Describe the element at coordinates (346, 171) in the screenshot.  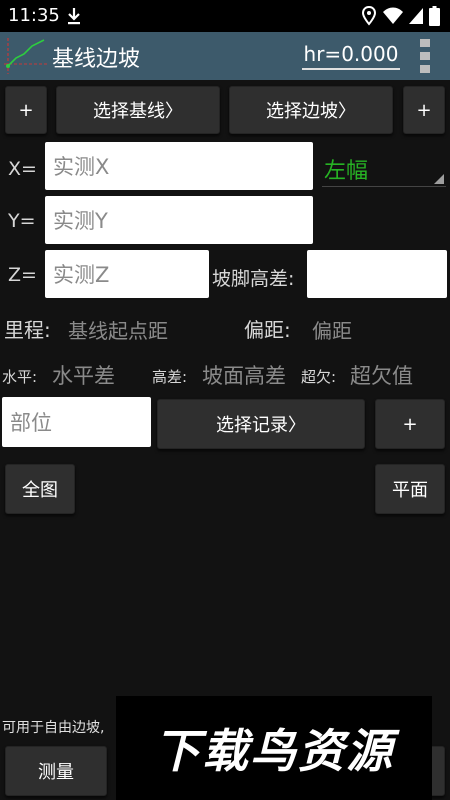
I see `side-spinner-value: 左幅` at that location.